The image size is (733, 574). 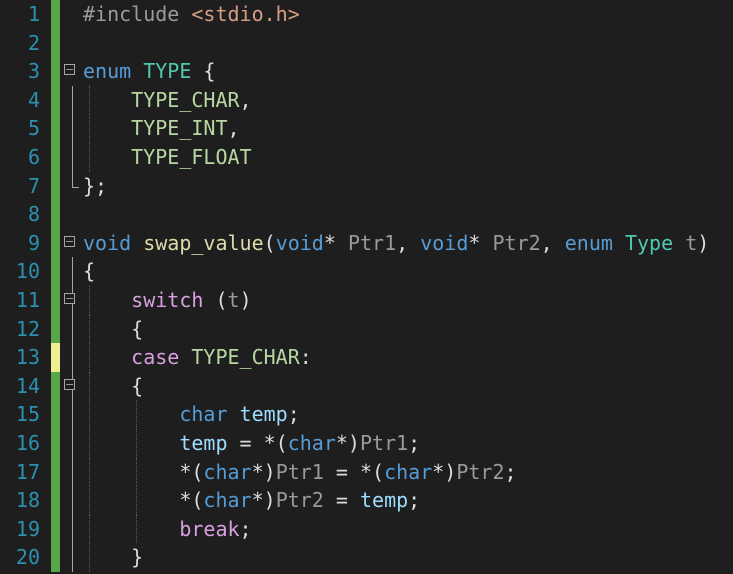 What do you see at coordinates (366, 386) in the screenshot?
I see `code-line: 14 − {` at bounding box center [366, 386].